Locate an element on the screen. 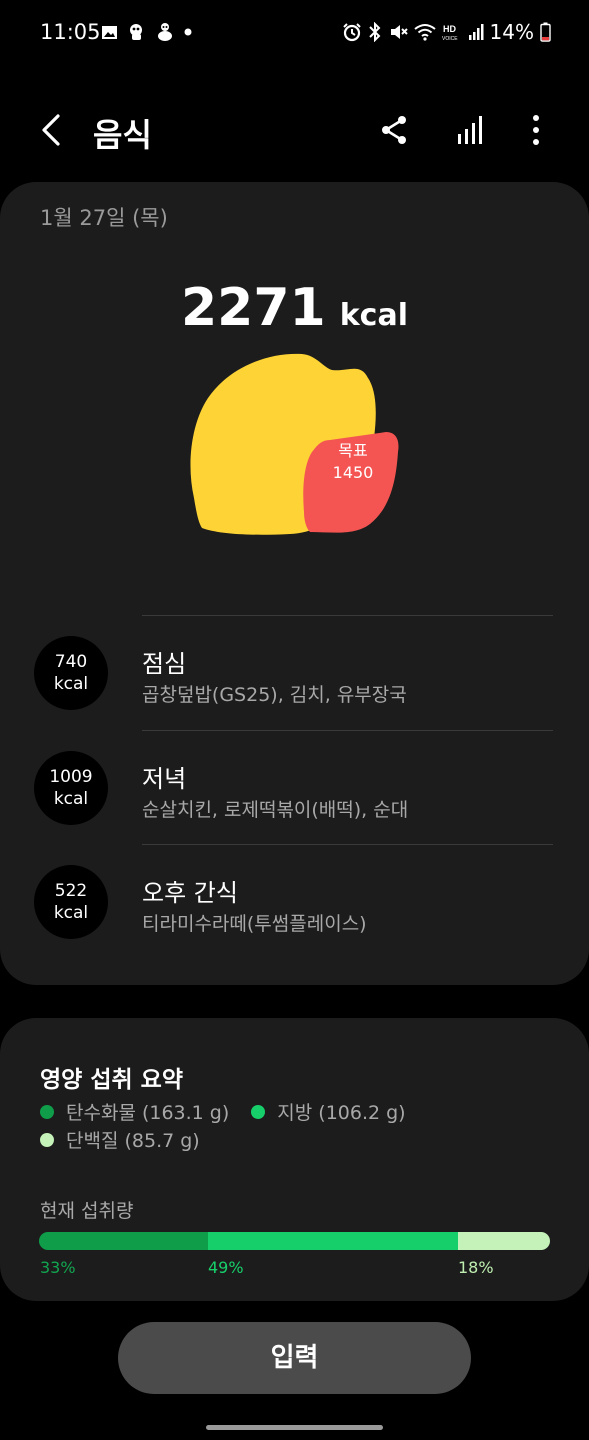 This screenshot has width=589, height=1440. svg-text: VOICE is located at coordinates (450, 39).